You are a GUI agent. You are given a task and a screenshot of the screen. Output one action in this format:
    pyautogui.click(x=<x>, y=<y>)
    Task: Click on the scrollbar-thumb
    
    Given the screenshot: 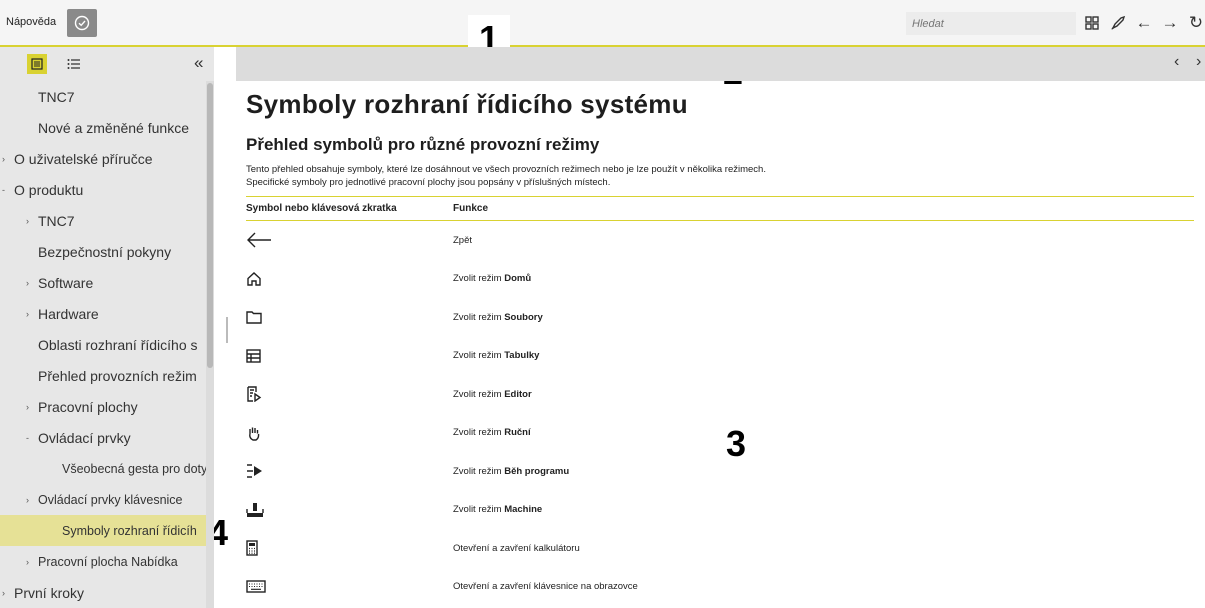 What is the action you would take?
    pyautogui.click(x=210, y=225)
    